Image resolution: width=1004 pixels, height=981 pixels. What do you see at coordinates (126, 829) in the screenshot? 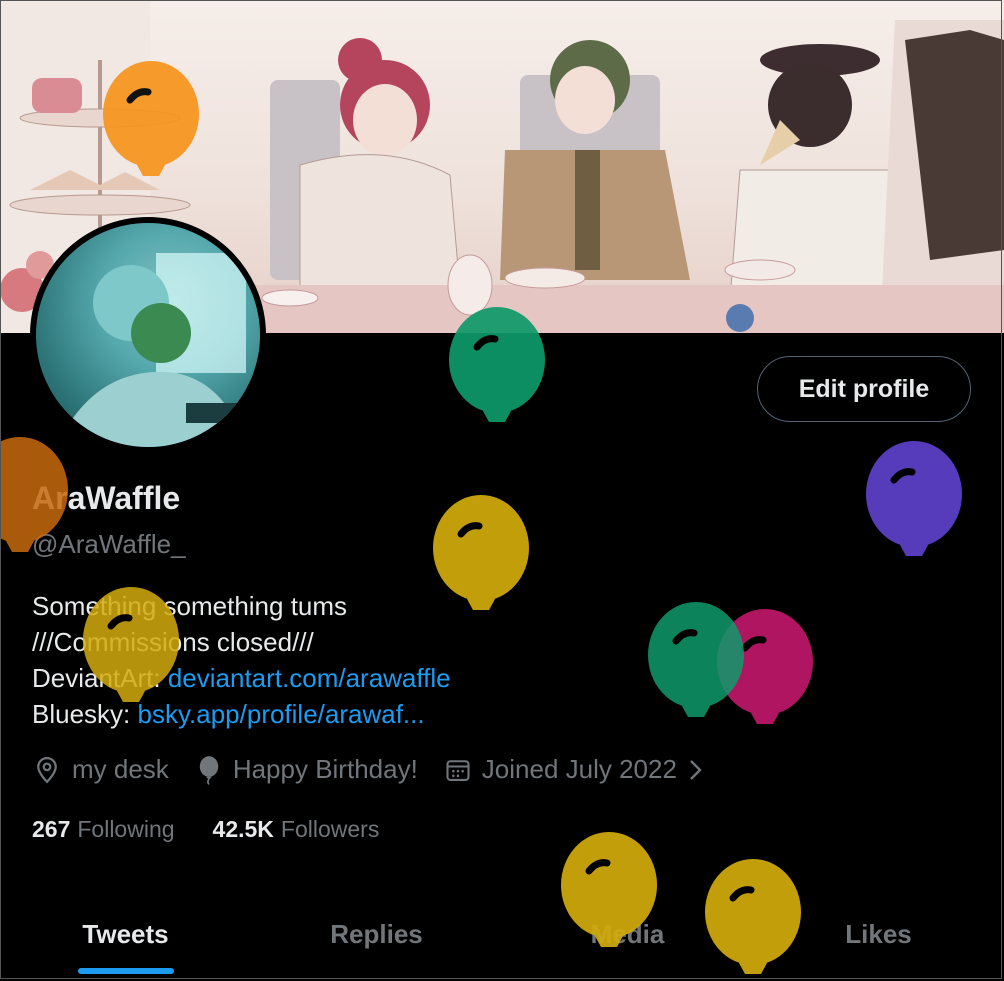
I see `following-label: Following` at bounding box center [126, 829].